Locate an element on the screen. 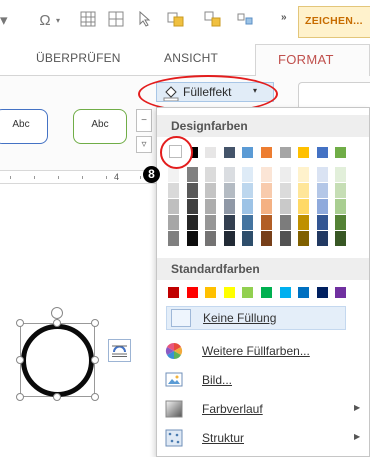 The height and width of the screenshot is (457, 370). ungroup-icon is located at coordinates (245, 21).